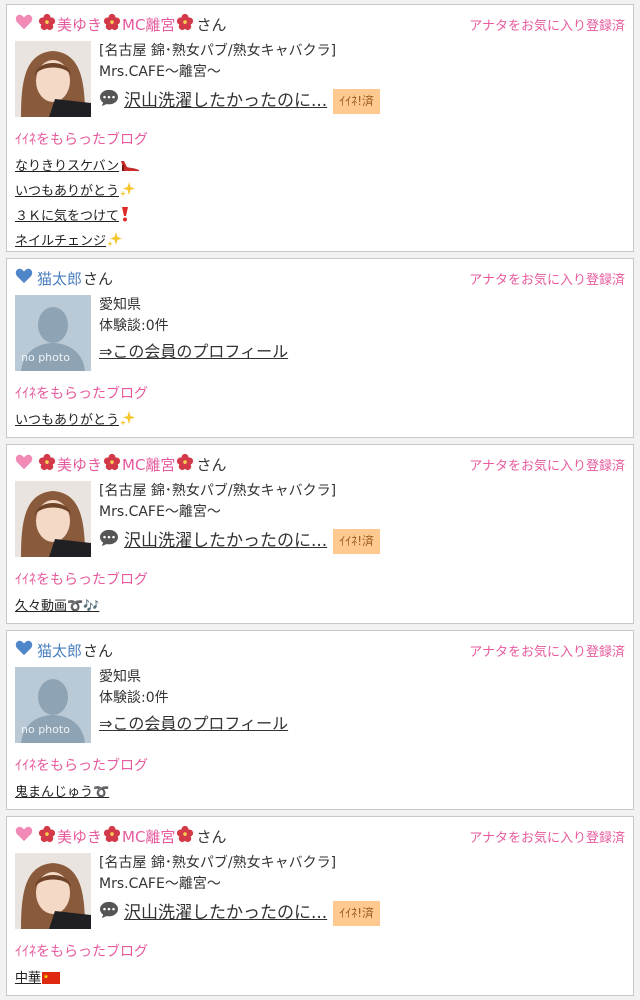 Image resolution: width=640 pixels, height=1000 pixels. Describe the element at coordinates (320, 167) in the screenshot. I see `liked-blog-link: なりきりスケバン` at that location.